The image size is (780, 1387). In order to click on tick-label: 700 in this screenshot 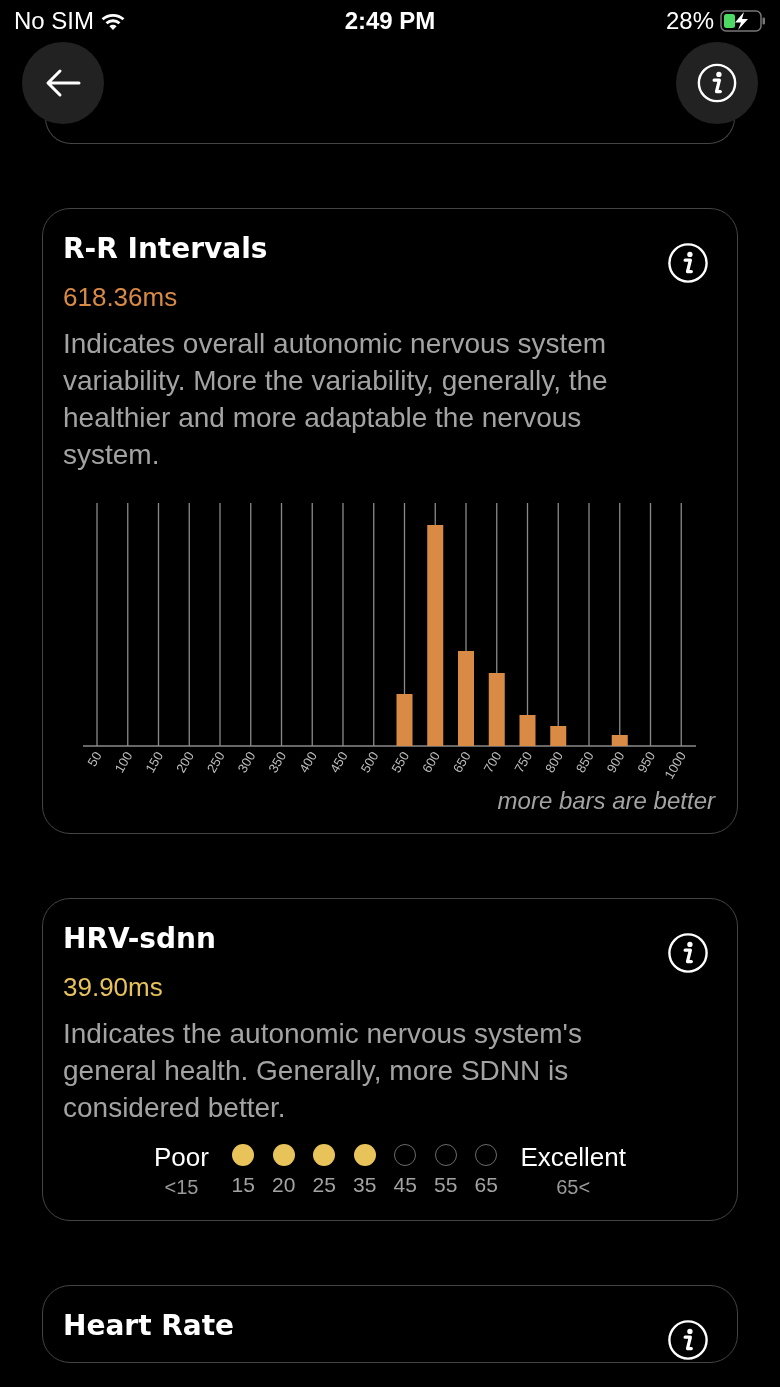, I will do `click(492, 762)`.